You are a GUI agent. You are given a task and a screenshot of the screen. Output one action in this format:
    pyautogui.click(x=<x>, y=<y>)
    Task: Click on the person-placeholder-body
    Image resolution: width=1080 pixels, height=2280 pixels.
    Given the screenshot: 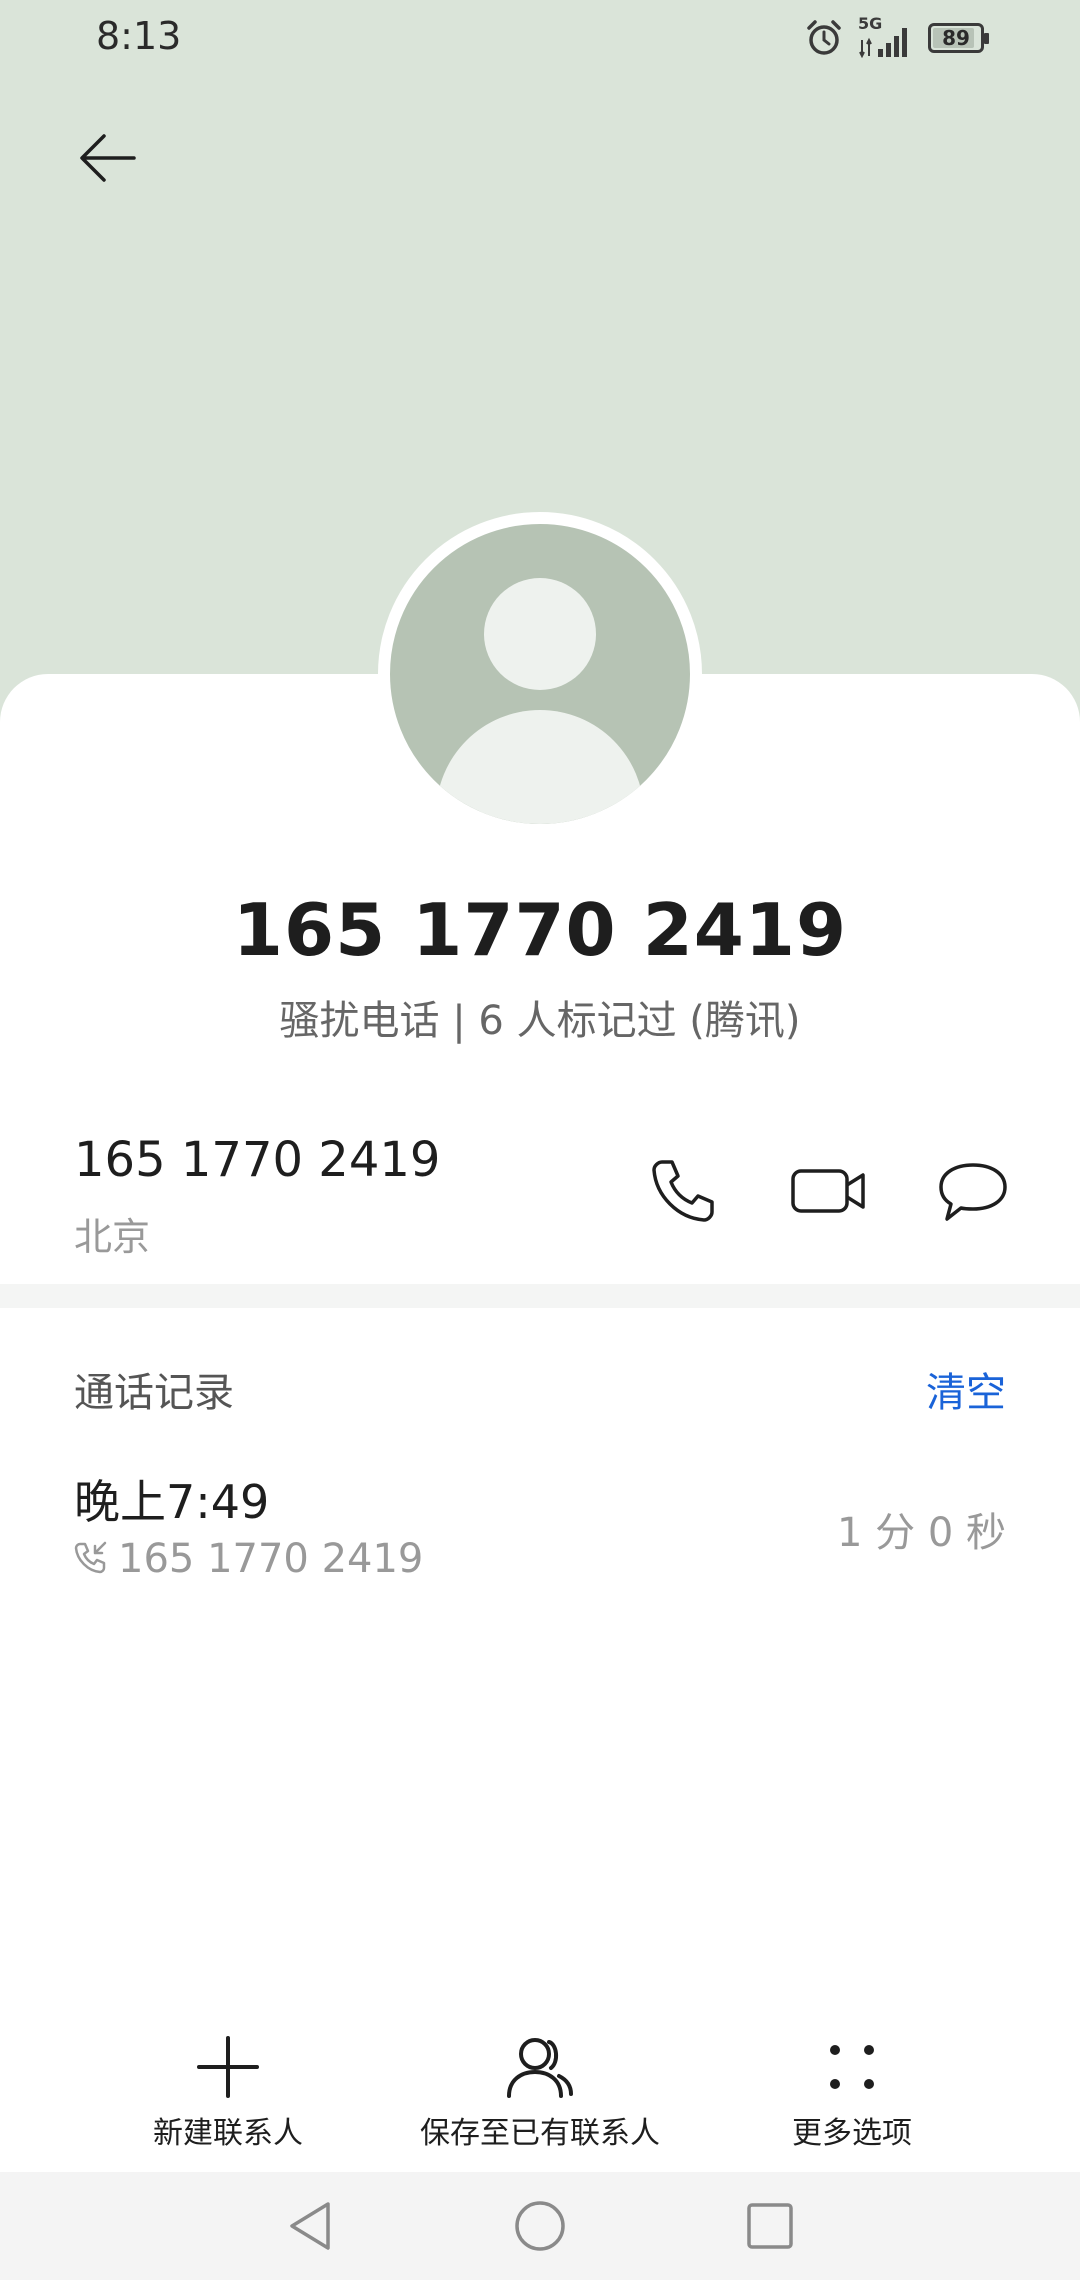 What is the action you would take?
    pyautogui.click(x=540, y=767)
    